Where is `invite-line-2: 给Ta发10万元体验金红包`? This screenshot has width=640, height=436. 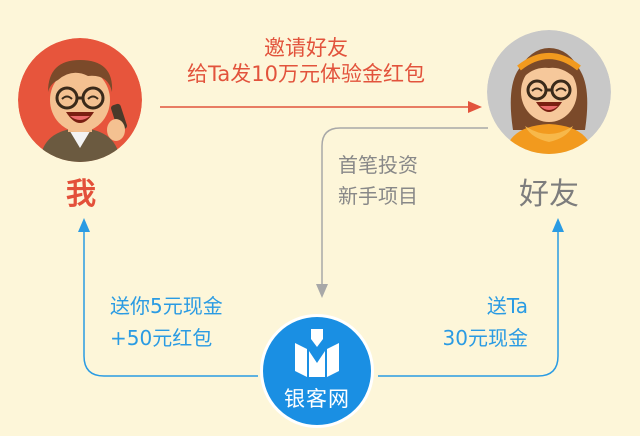 invite-line-2: 给Ta发10万元体验金红包 is located at coordinates (306, 74).